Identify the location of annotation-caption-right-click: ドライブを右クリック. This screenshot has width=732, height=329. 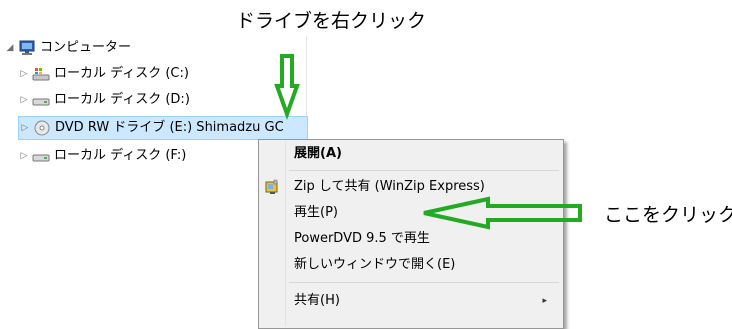
(331, 21).